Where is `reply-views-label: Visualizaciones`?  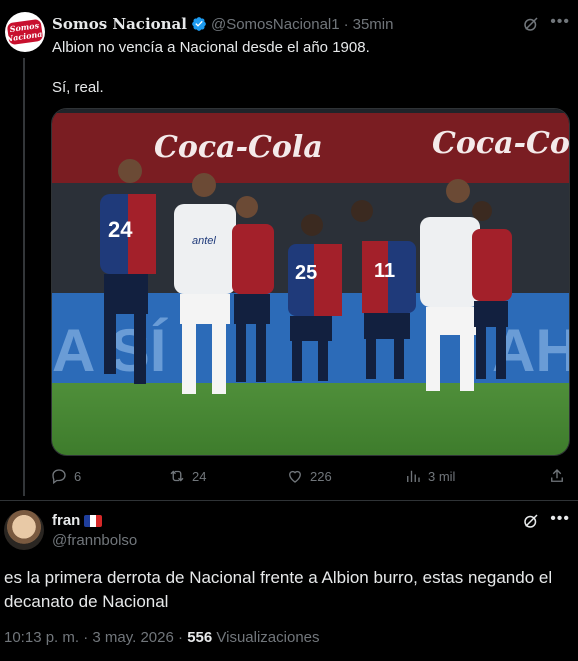 reply-views-label: Visualizaciones is located at coordinates (268, 637).